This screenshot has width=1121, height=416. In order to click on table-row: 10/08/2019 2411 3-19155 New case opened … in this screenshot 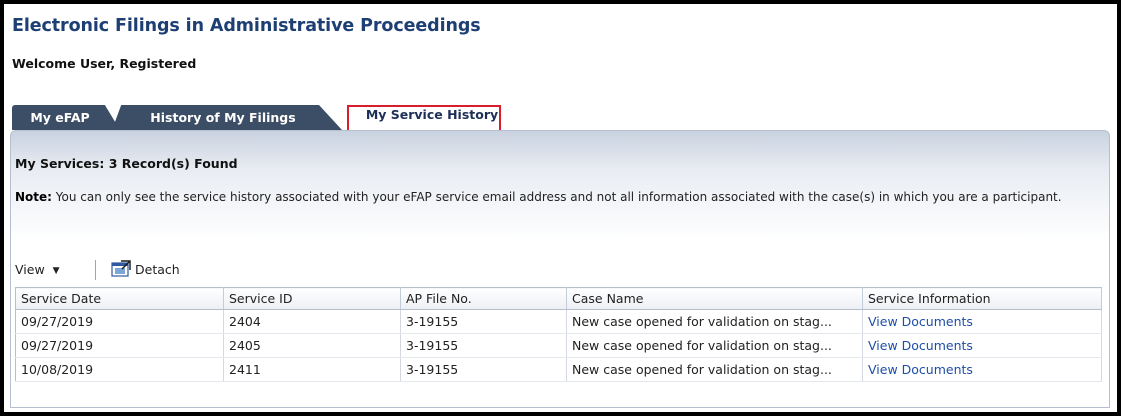, I will do `click(558, 369)`.